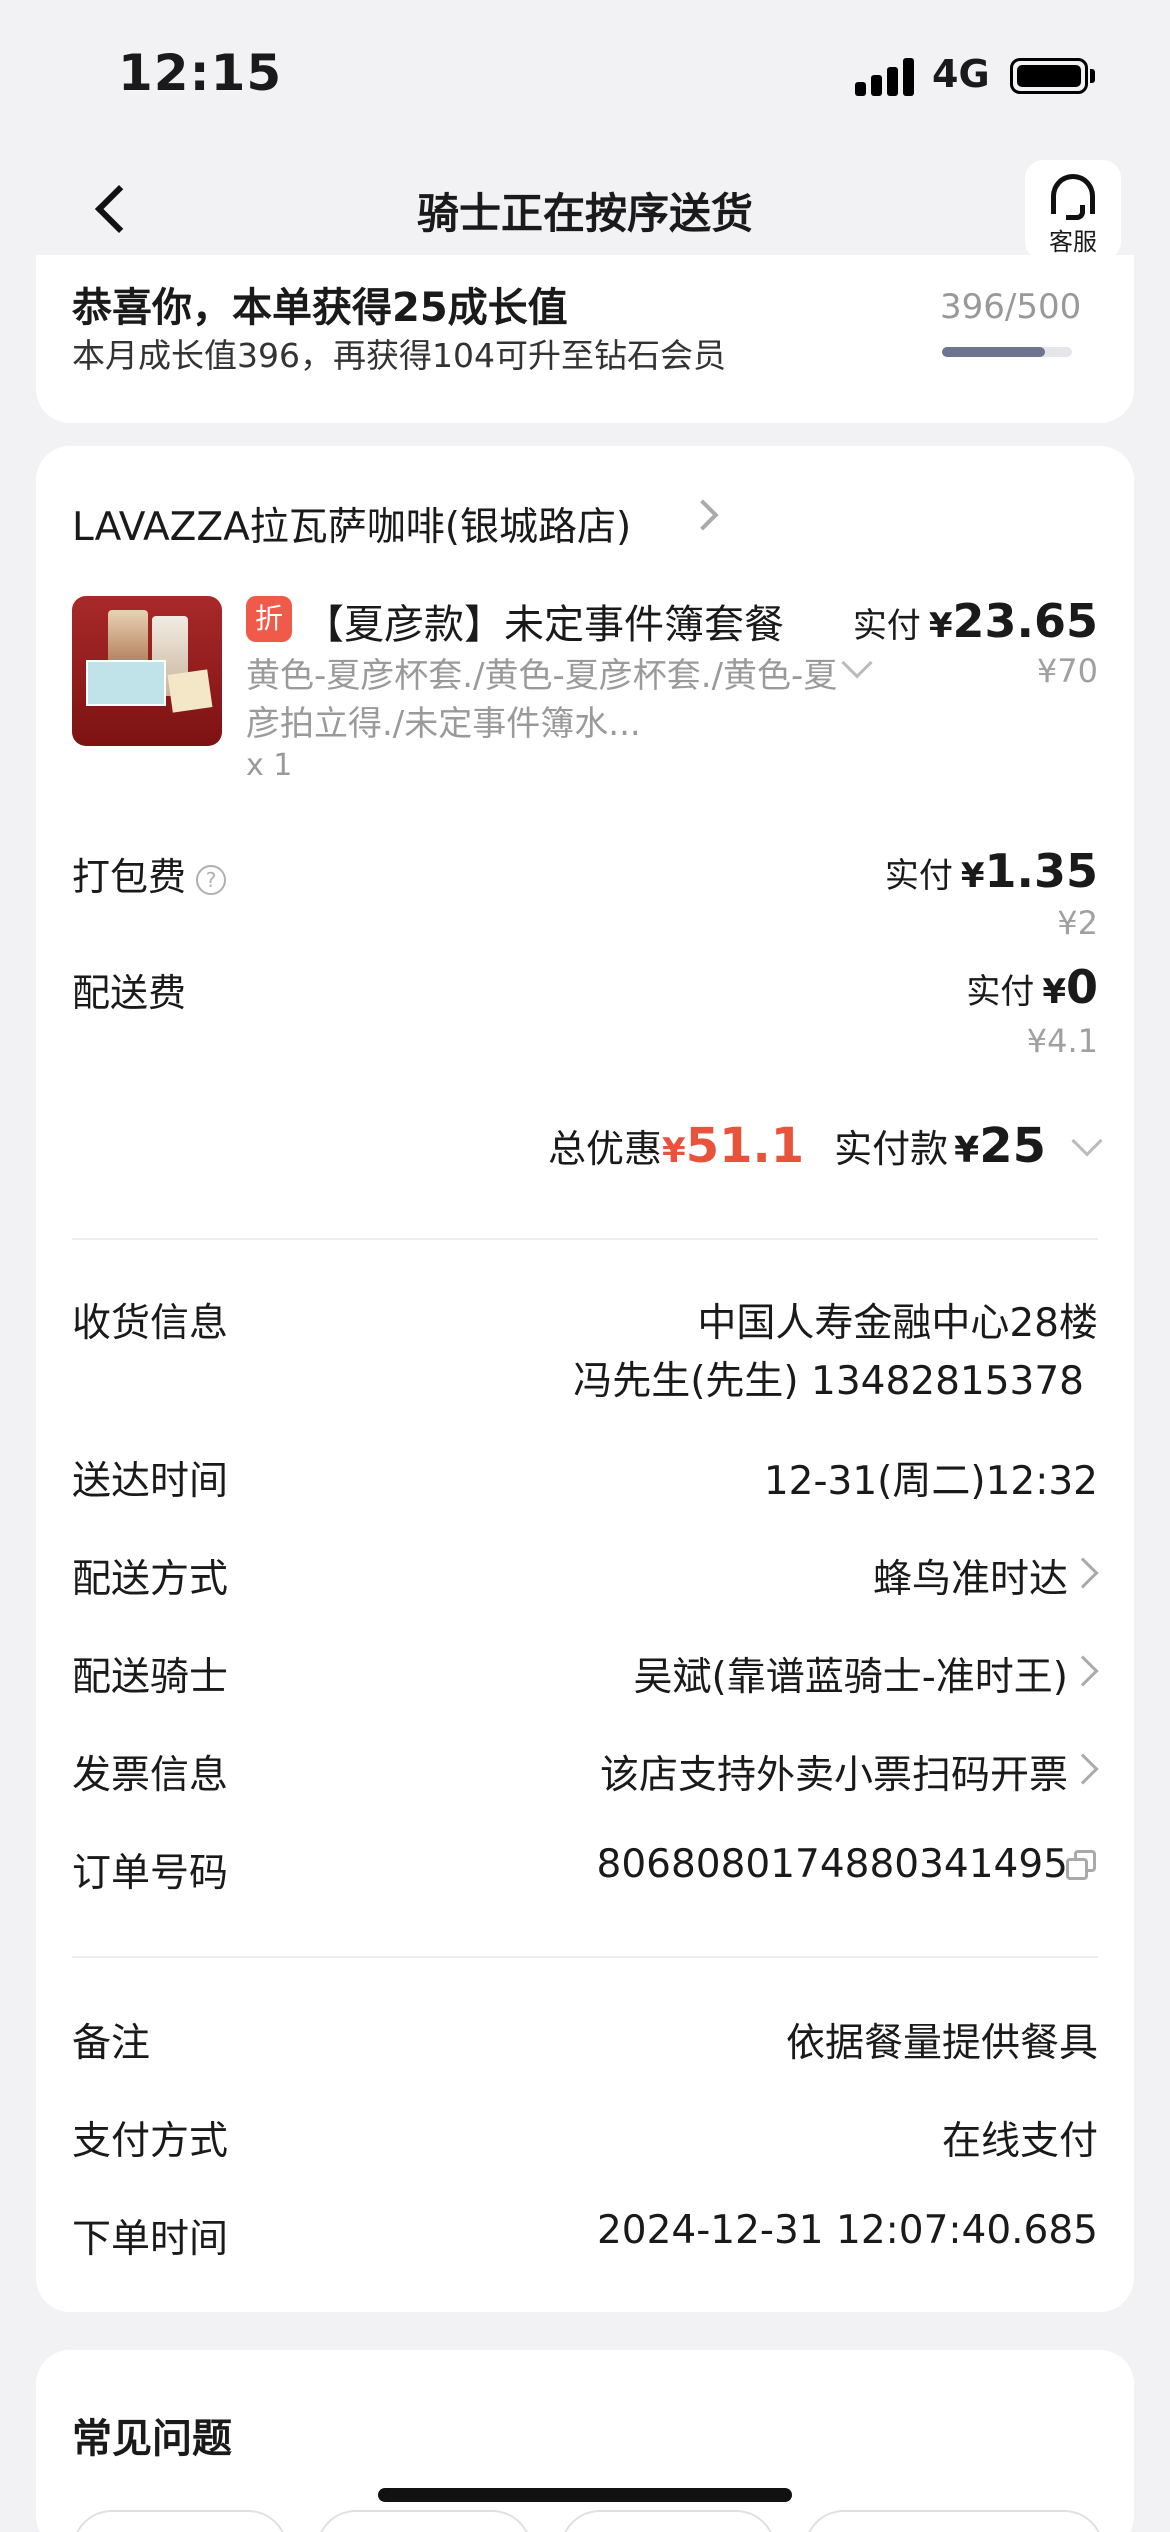 The height and width of the screenshot is (2532, 1170). What do you see at coordinates (891, 1149) in the screenshot?
I see `pay-label: 实付款` at bounding box center [891, 1149].